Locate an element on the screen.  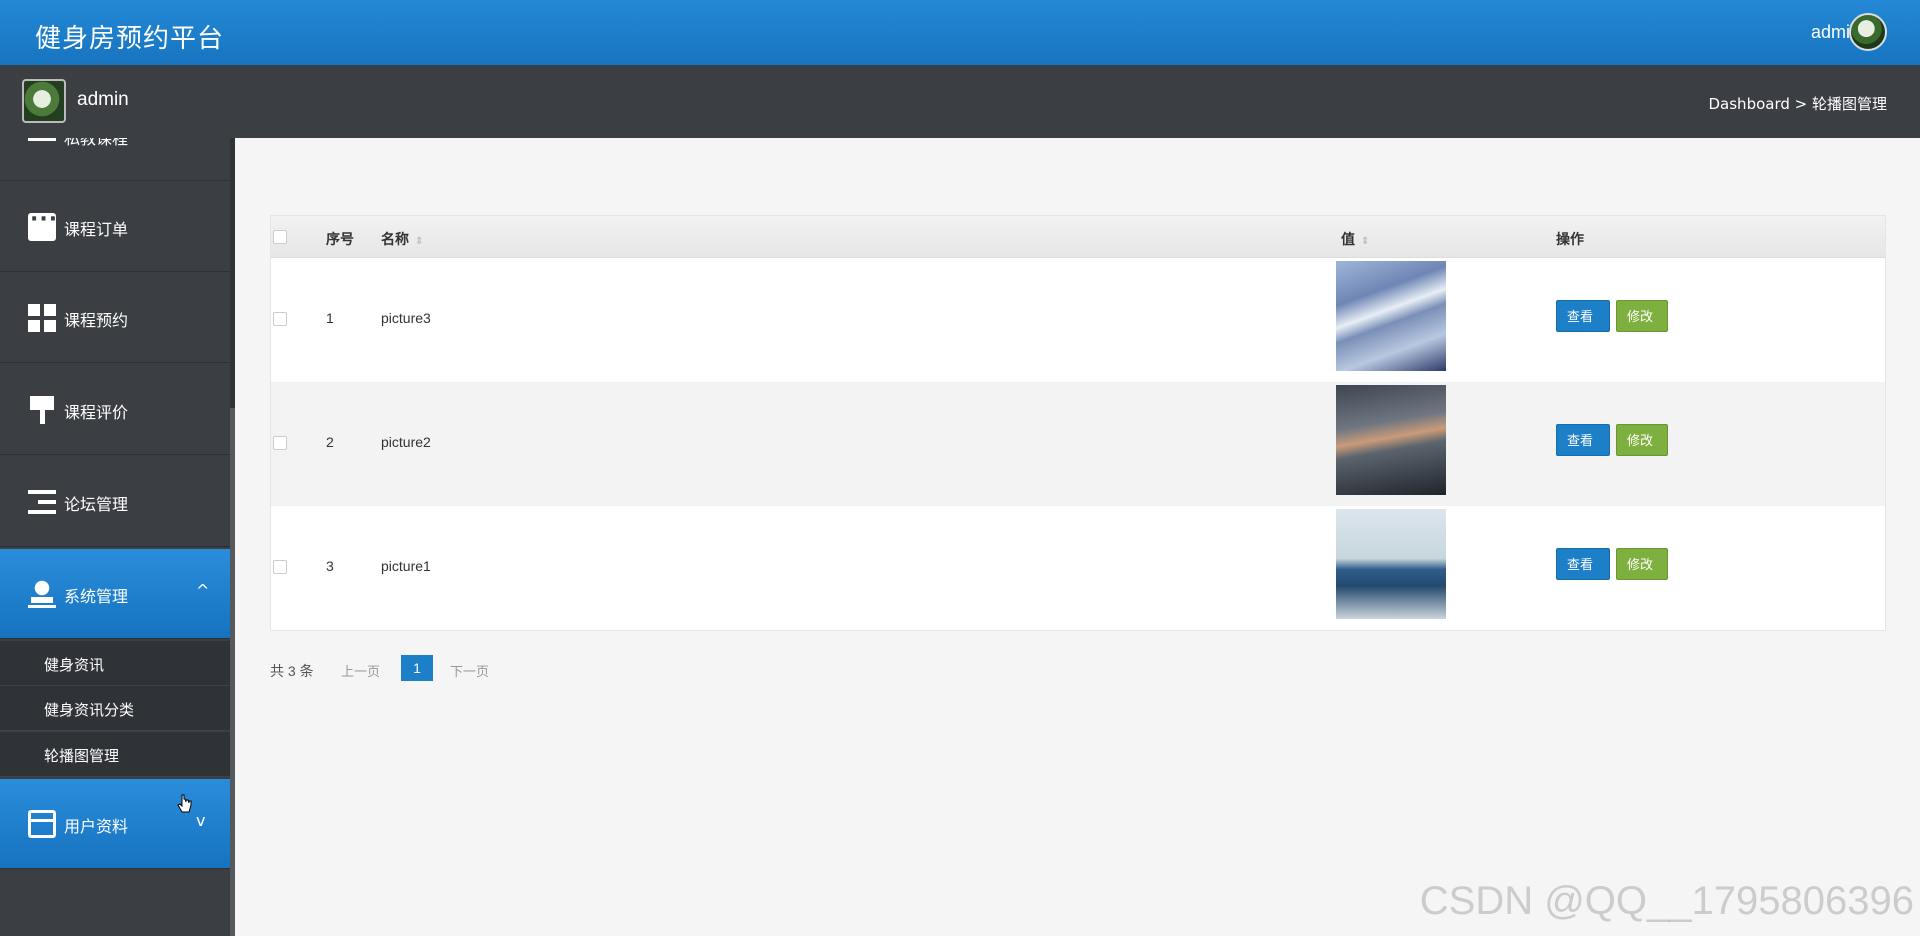
header-index: 序号 is located at coordinates (340, 239).